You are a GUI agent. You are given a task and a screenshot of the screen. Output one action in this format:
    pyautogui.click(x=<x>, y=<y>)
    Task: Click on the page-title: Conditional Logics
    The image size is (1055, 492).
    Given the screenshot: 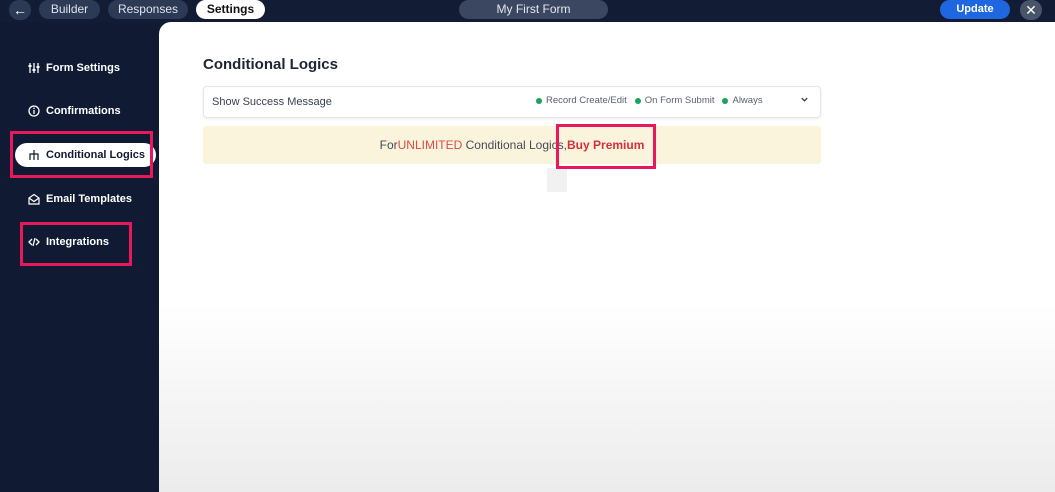 What is the action you would take?
    pyautogui.click(x=270, y=64)
    